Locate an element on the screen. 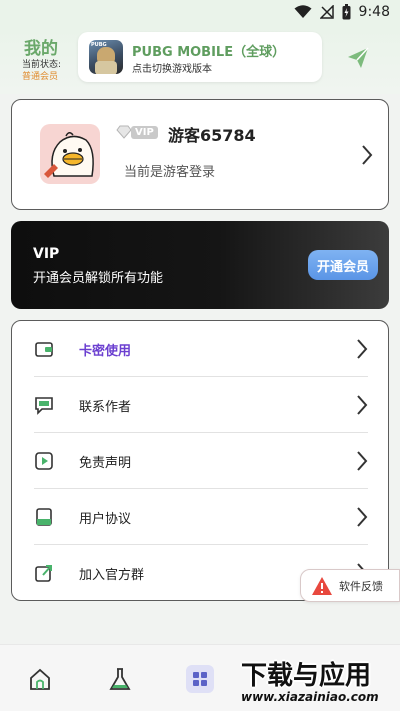  status-time: 9:48 is located at coordinates (374, 12).